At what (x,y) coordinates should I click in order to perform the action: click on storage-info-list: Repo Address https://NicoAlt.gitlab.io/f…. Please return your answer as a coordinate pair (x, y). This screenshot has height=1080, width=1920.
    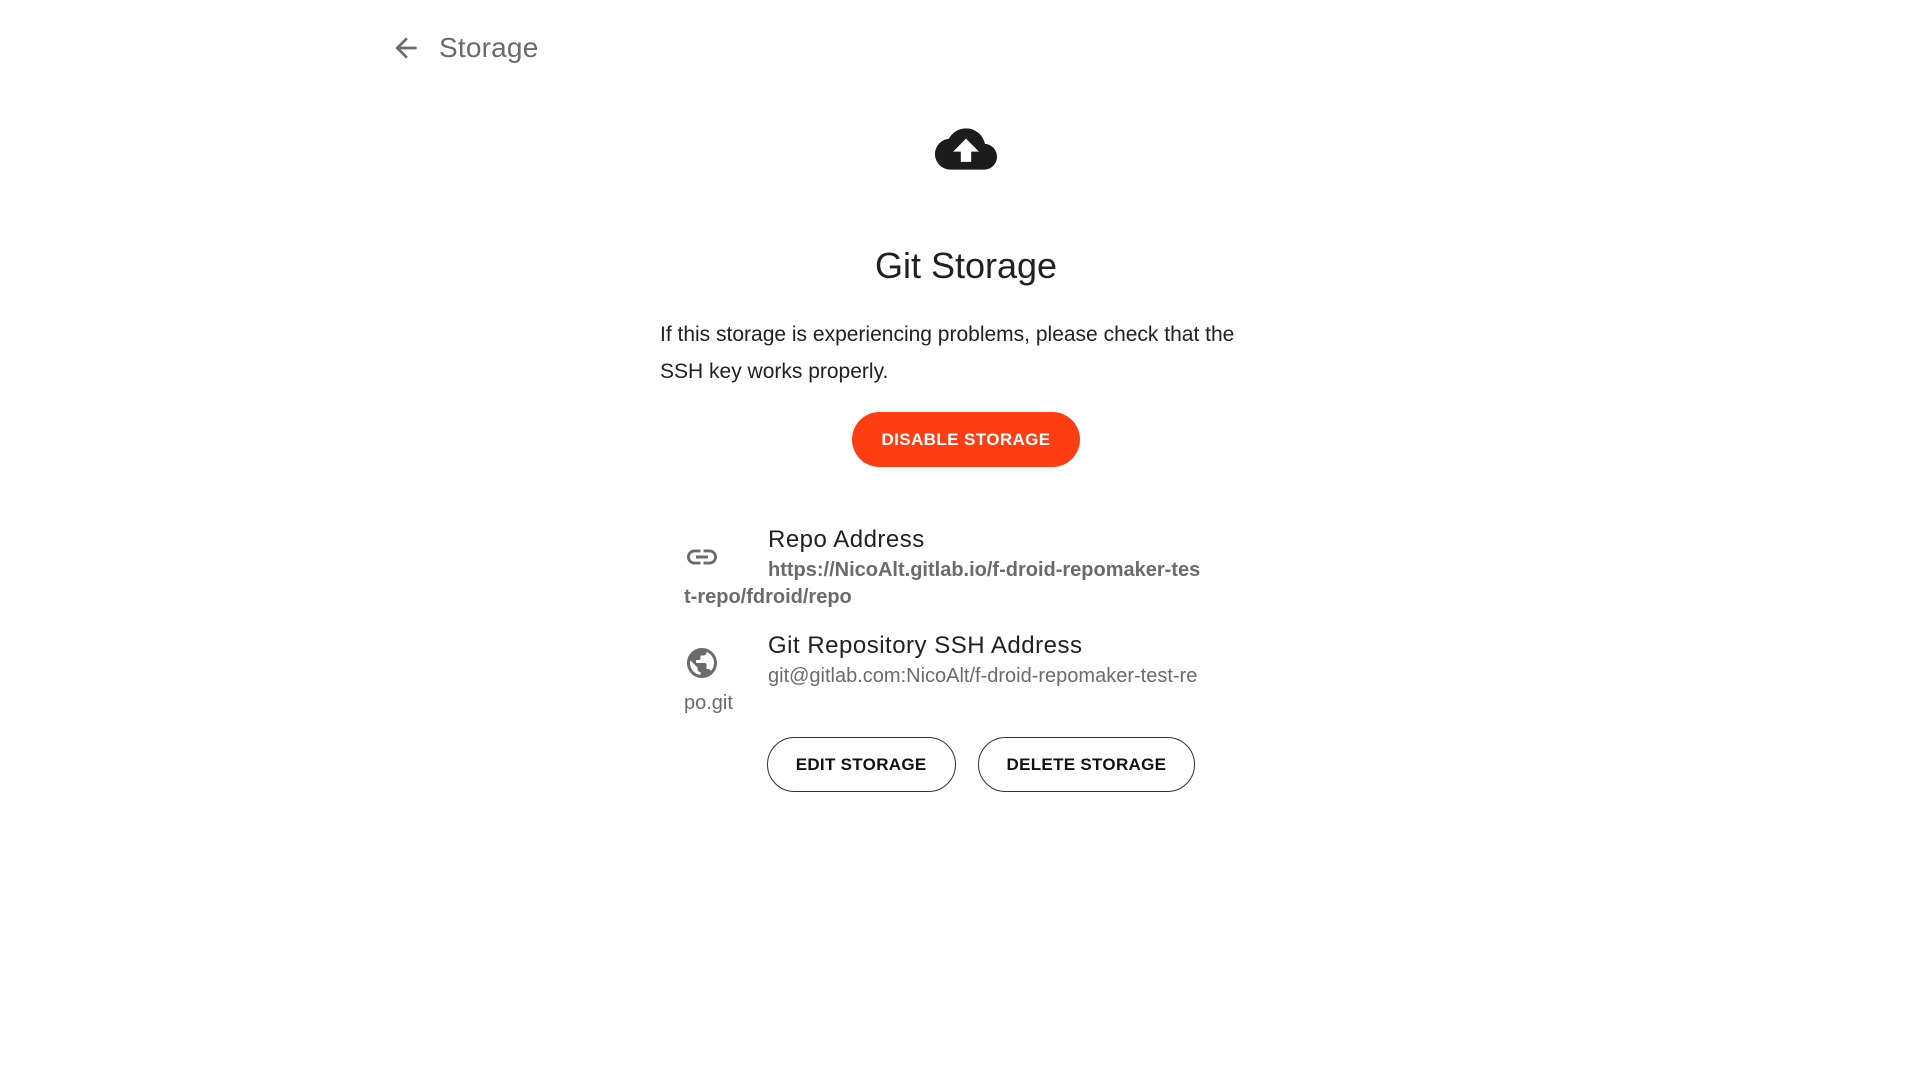
    Looking at the image, I should click on (944, 623).